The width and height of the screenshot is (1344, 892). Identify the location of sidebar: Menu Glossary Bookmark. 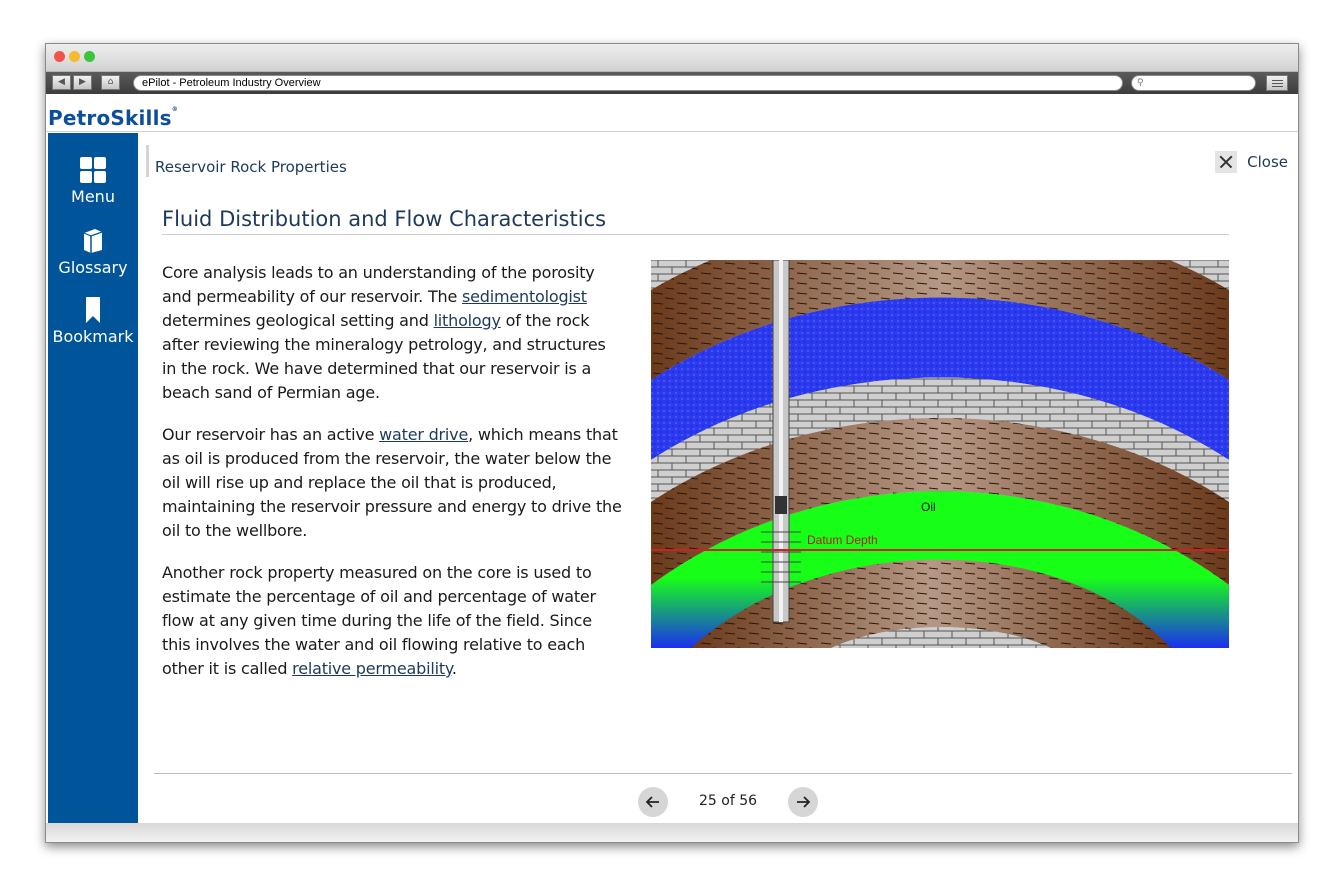
(93, 478).